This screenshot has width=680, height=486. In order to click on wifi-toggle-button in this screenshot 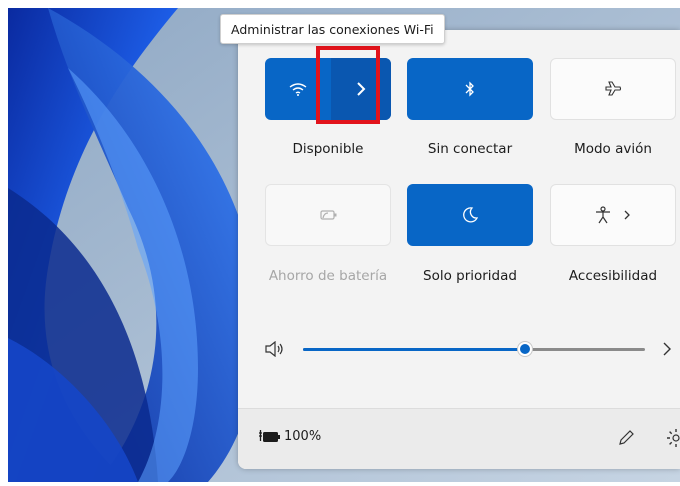, I will do `click(298, 89)`.